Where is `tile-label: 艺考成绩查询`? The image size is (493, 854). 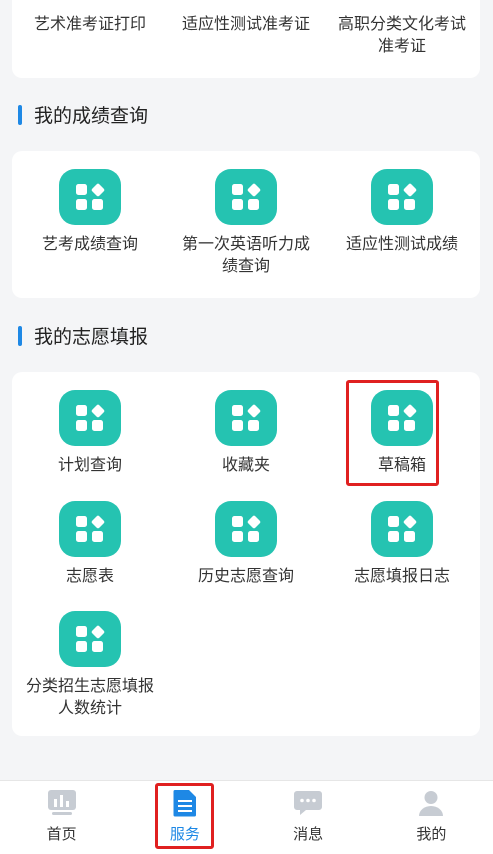
tile-label: 艺考成绩查询 is located at coordinates (89, 243).